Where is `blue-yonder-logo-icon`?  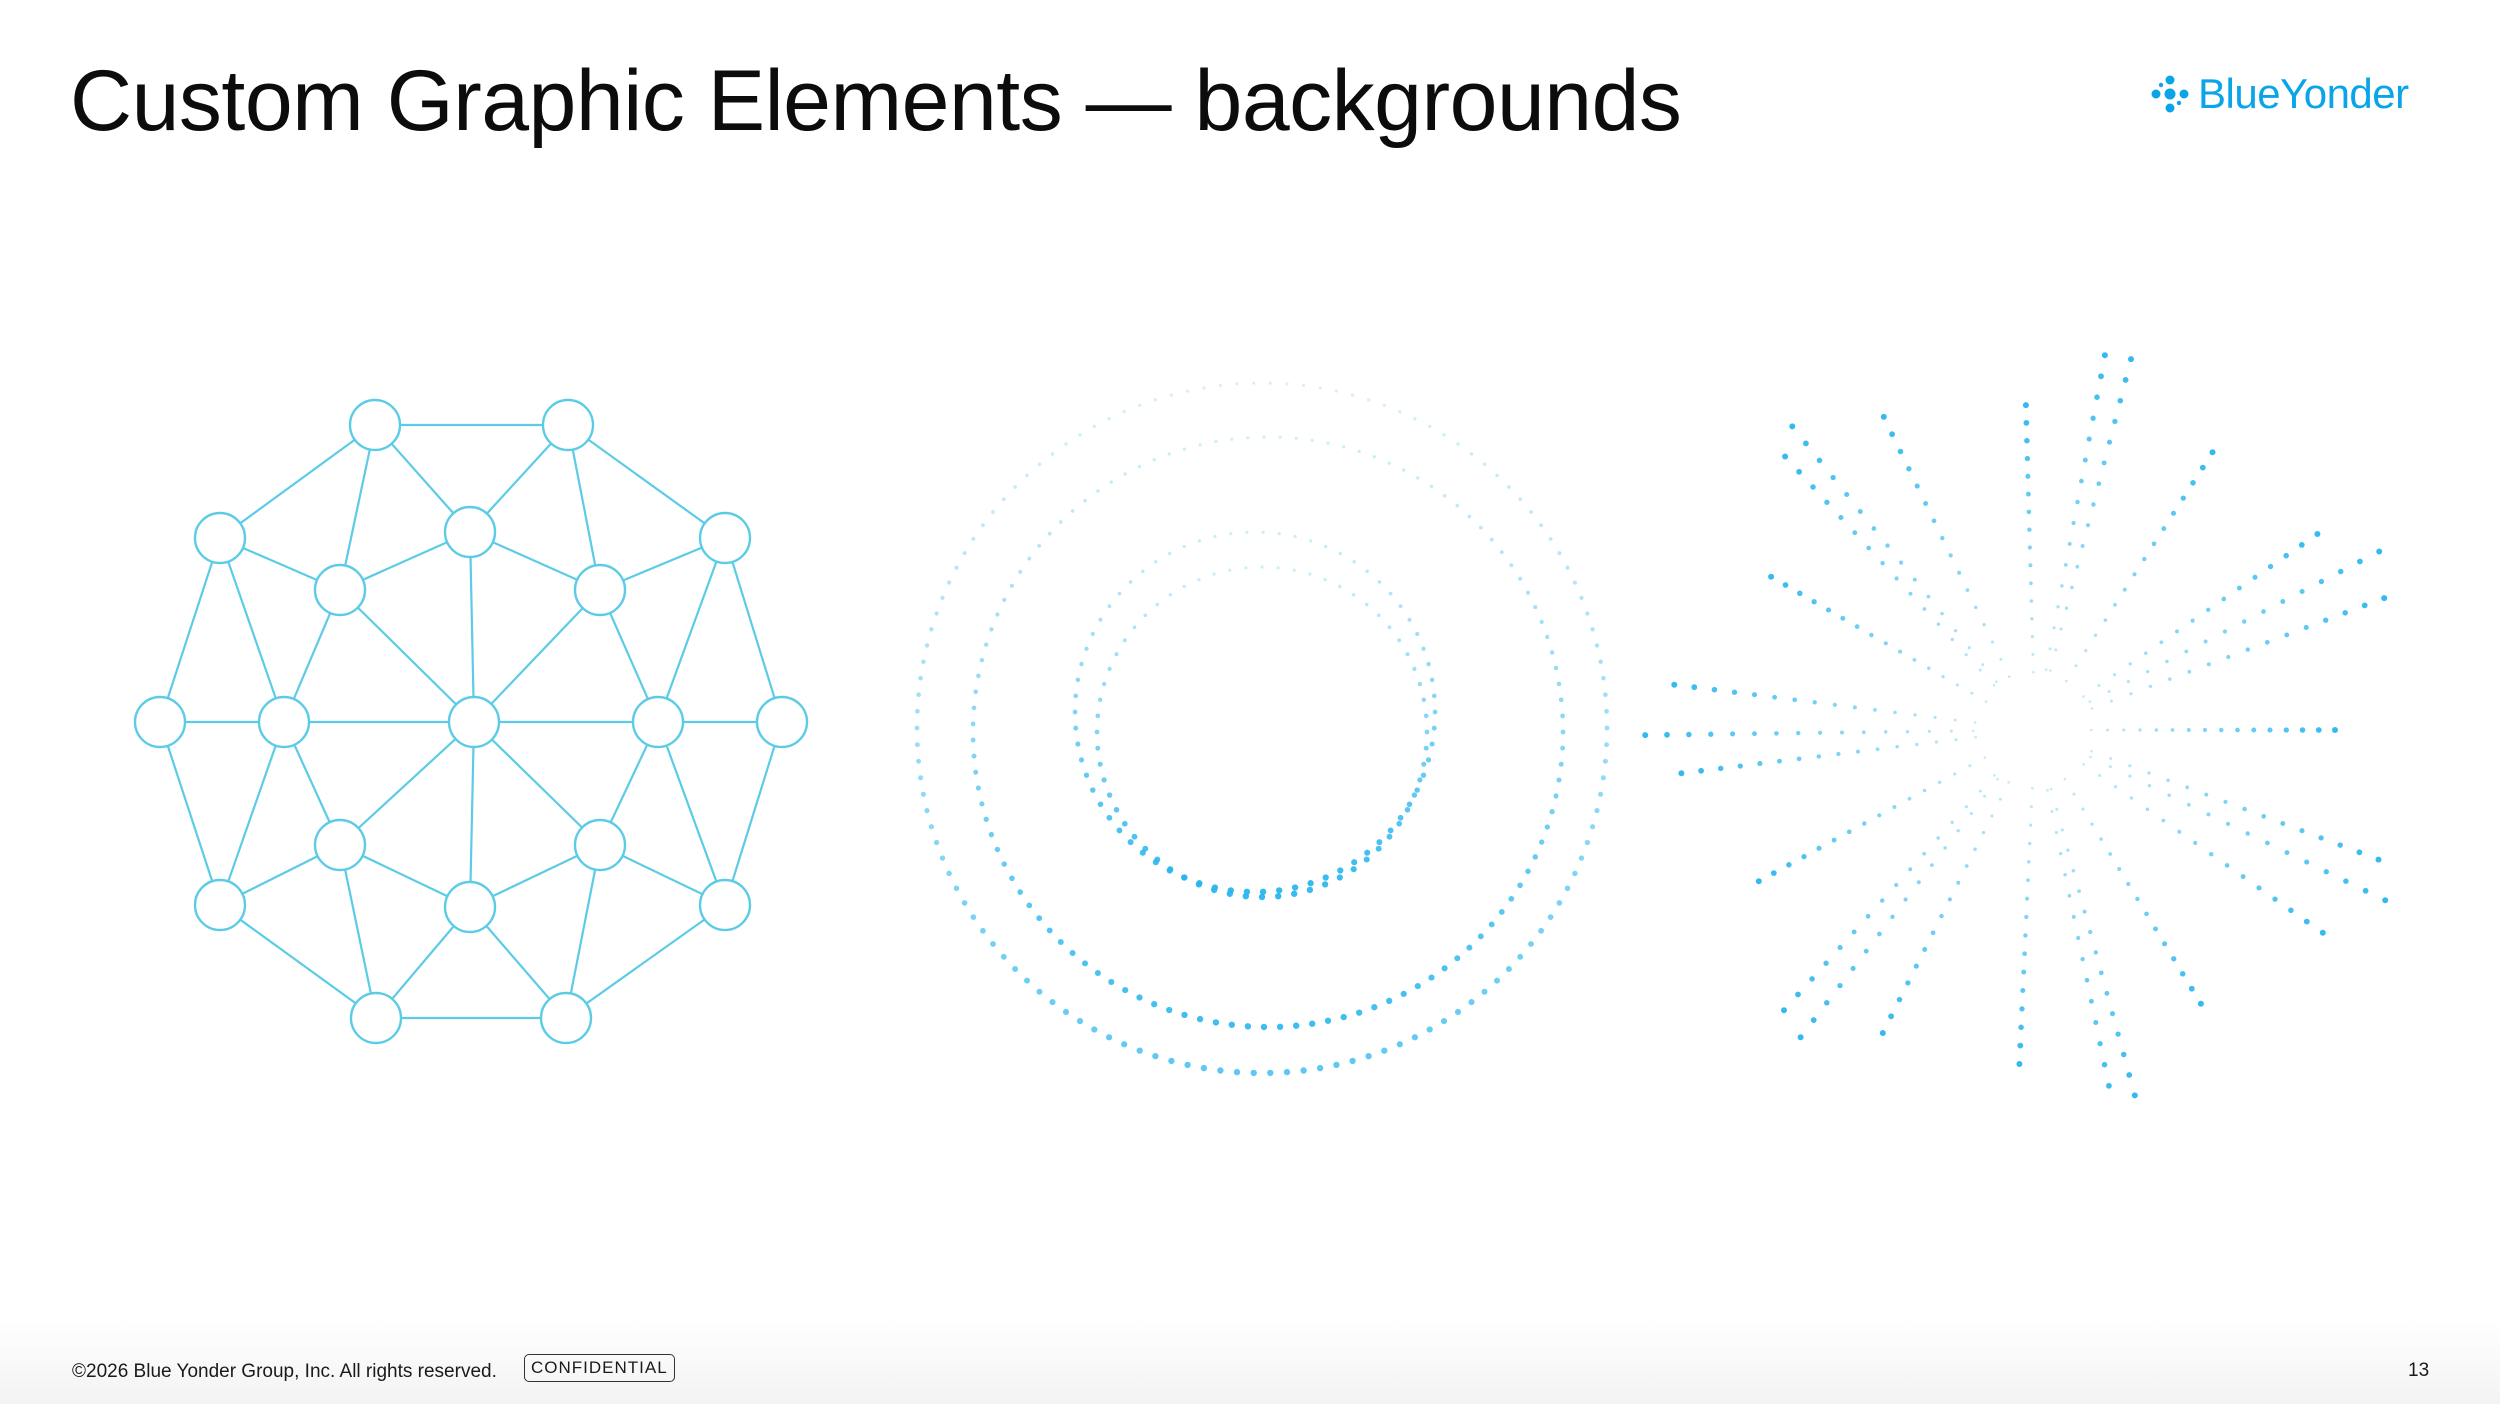 blue-yonder-logo-icon is located at coordinates (2170, 94).